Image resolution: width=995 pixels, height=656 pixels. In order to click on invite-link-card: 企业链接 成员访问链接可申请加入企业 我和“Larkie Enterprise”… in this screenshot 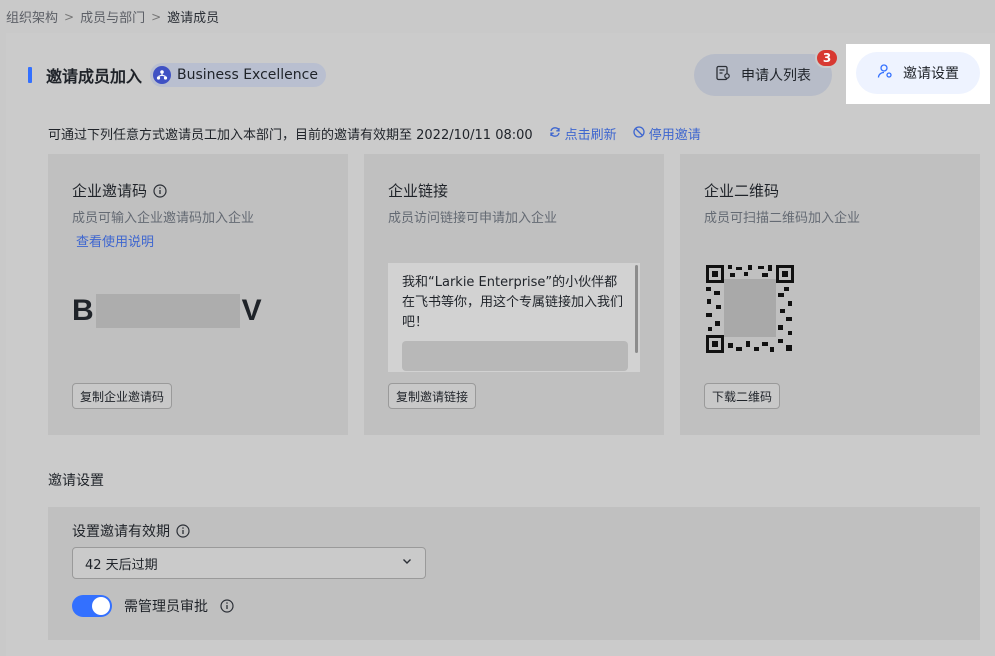, I will do `click(514, 294)`.